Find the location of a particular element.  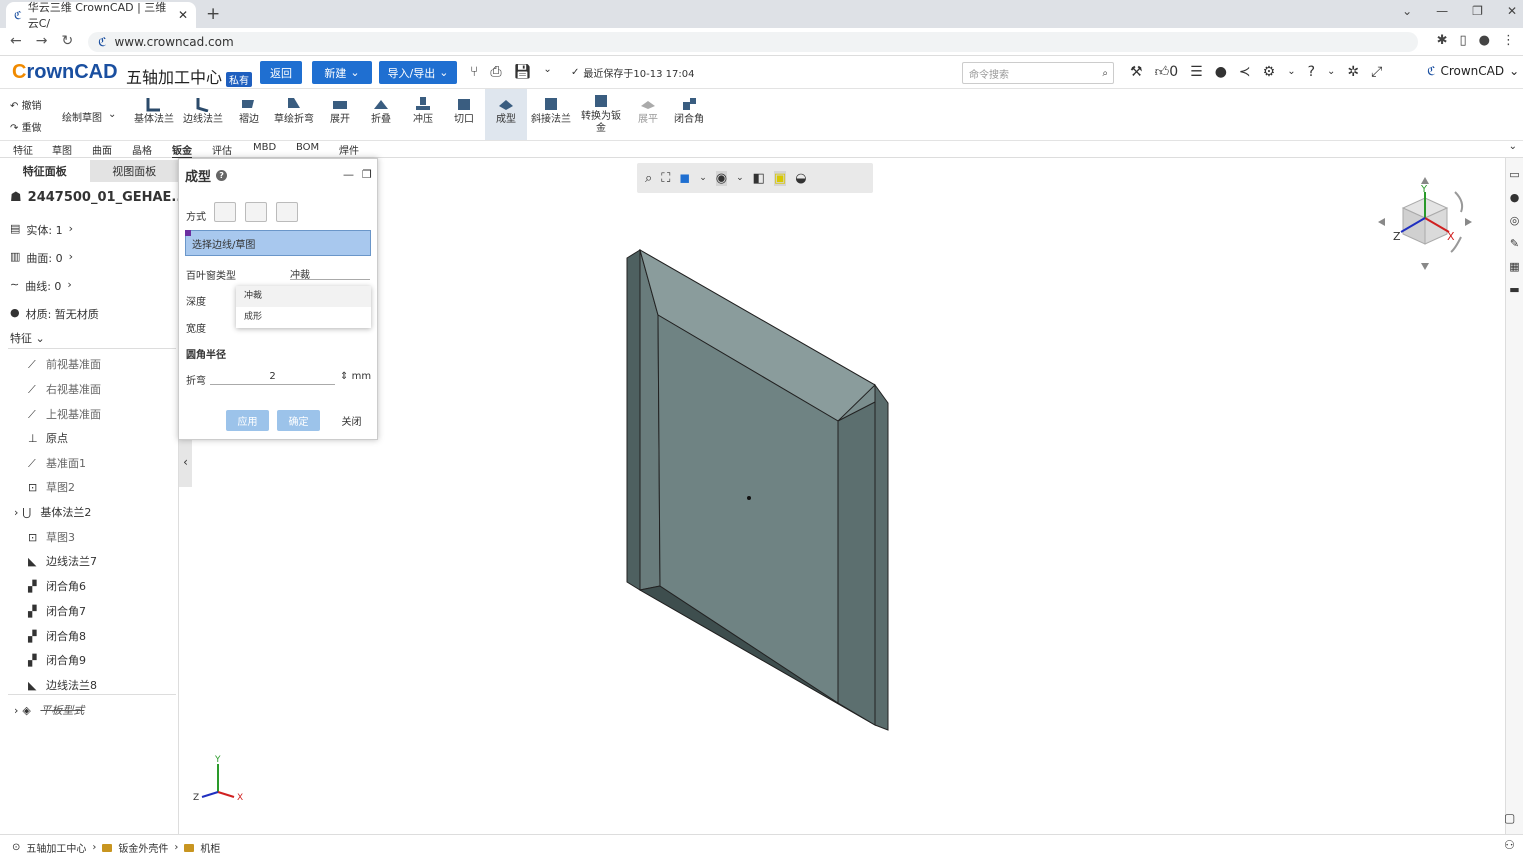

tree-item: ▞ 闭合角8 is located at coordinates (57, 636).